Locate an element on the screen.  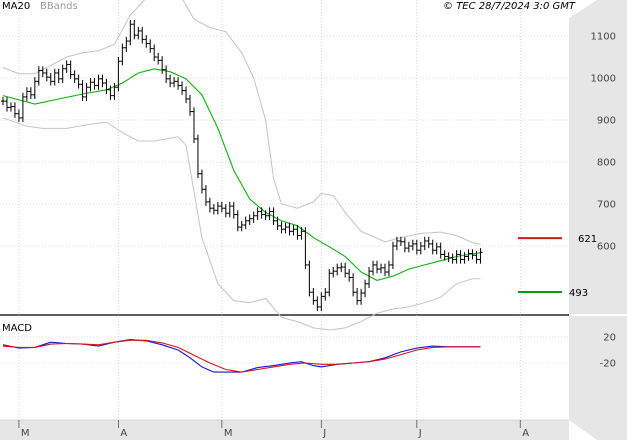
price-tick-label: 900 is located at coordinates (606, 121).